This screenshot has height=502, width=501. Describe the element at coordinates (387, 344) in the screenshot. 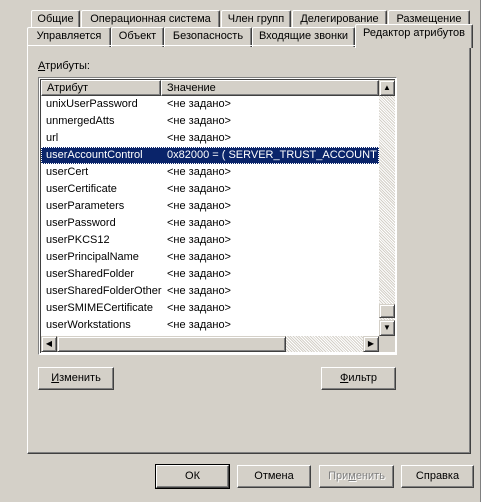

I see `scrollbar-corner` at that location.